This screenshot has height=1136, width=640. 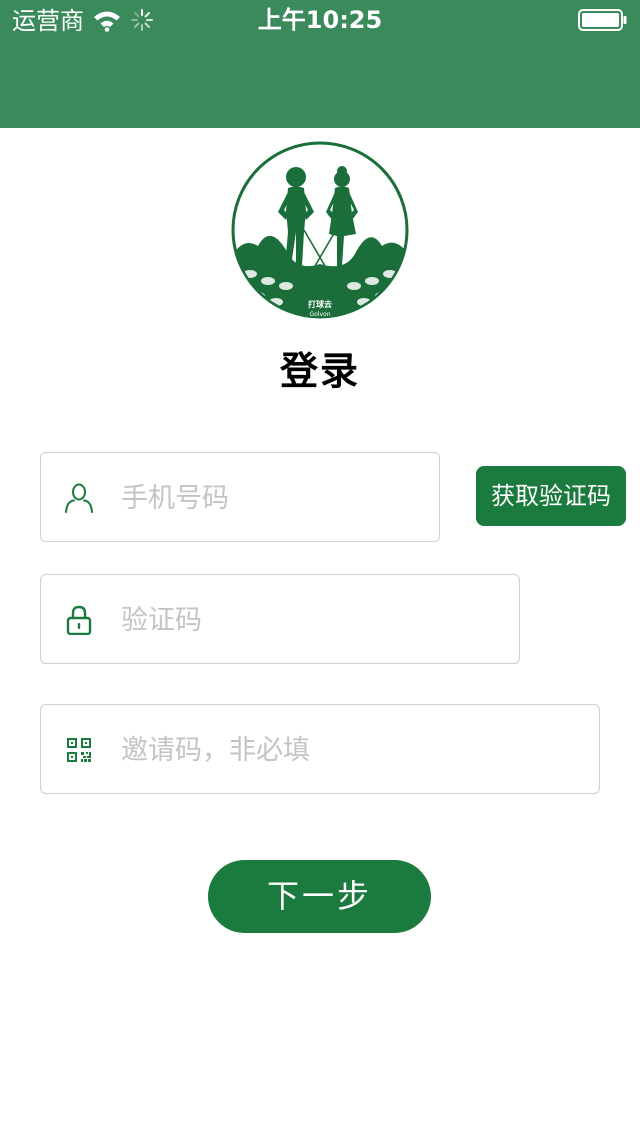 I want to click on phone-field, so click(x=240, y=497).